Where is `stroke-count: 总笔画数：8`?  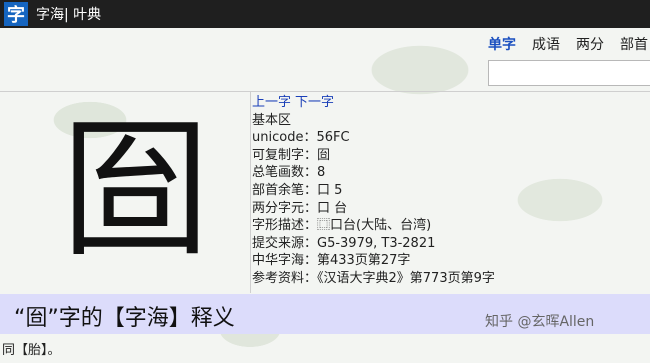
stroke-count: 总笔画数：8 is located at coordinates (289, 173).